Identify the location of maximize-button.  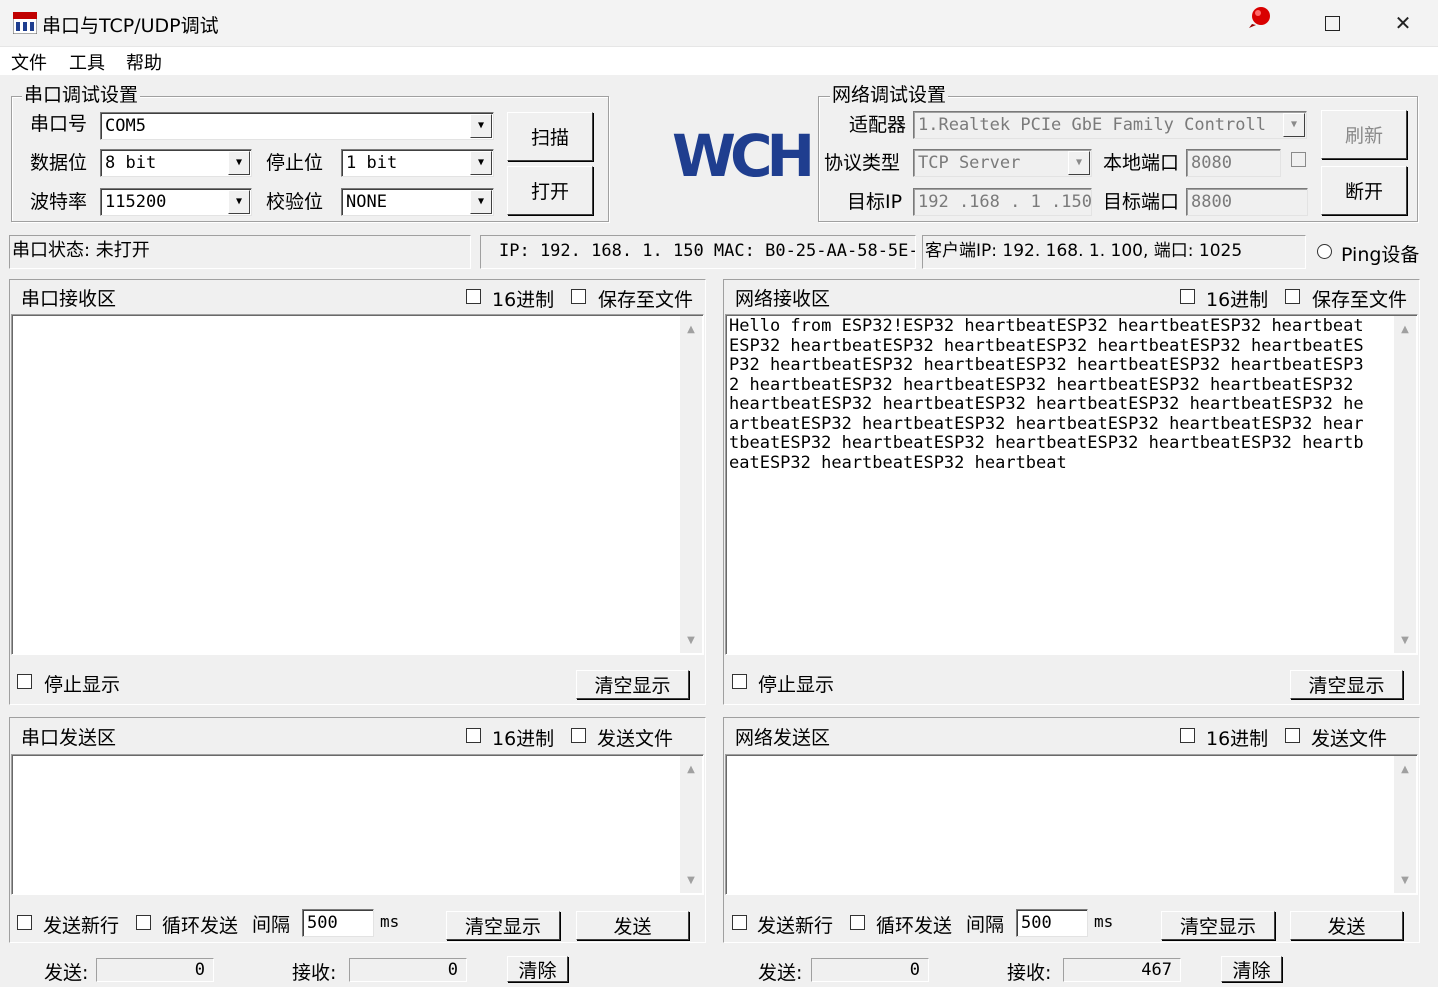
(1332, 23).